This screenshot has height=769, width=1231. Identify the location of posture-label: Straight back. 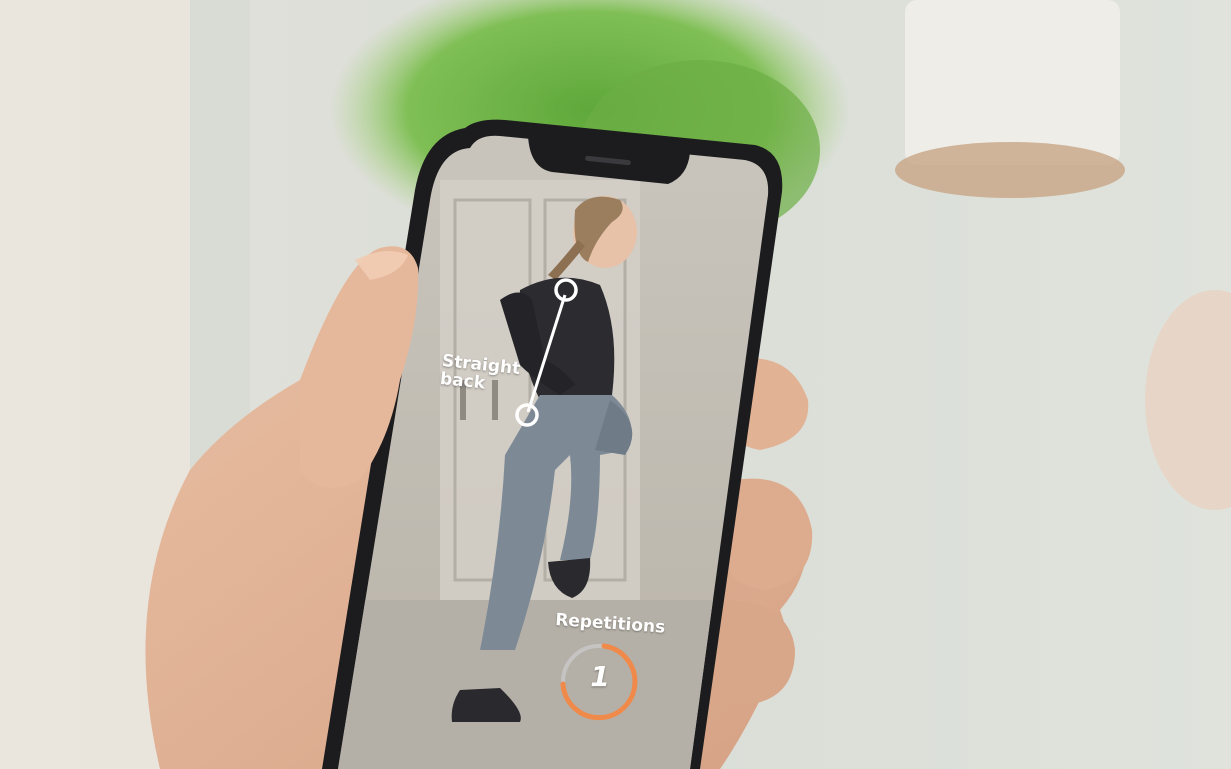
(480, 373).